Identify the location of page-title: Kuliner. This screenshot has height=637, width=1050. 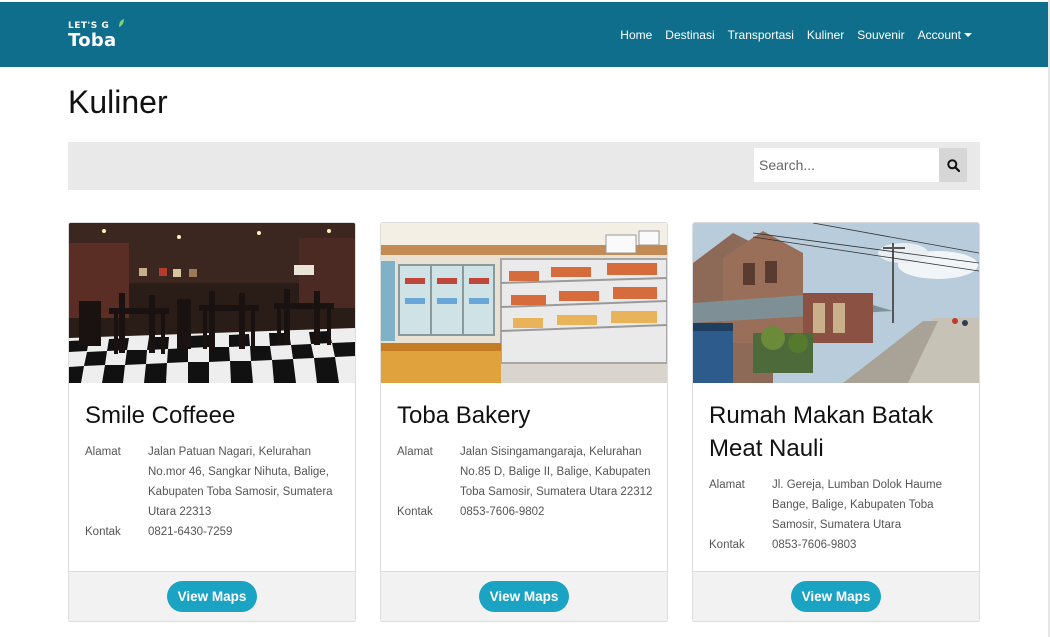
(118, 102).